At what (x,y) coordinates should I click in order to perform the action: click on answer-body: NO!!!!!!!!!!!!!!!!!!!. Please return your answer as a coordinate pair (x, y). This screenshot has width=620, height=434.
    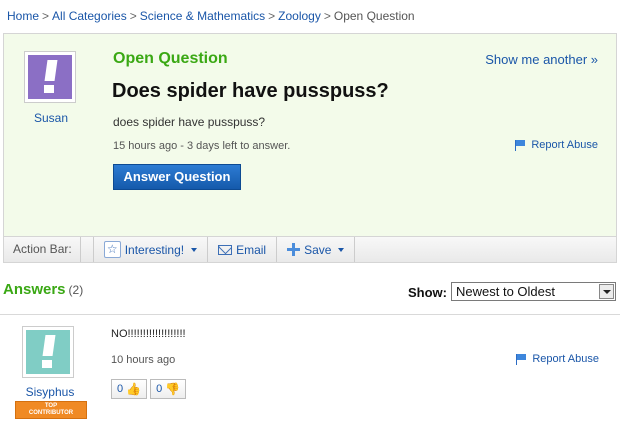
    Looking at the image, I should click on (148, 334).